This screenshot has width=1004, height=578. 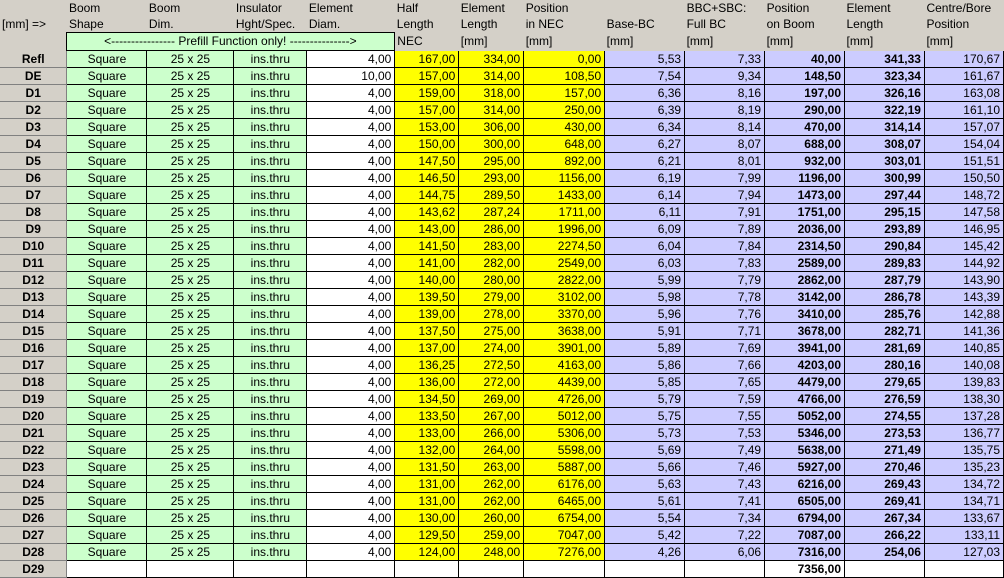 What do you see at coordinates (804, 59) in the screenshot?
I see `position-on-boom-cell: 40,00` at bounding box center [804, 59].